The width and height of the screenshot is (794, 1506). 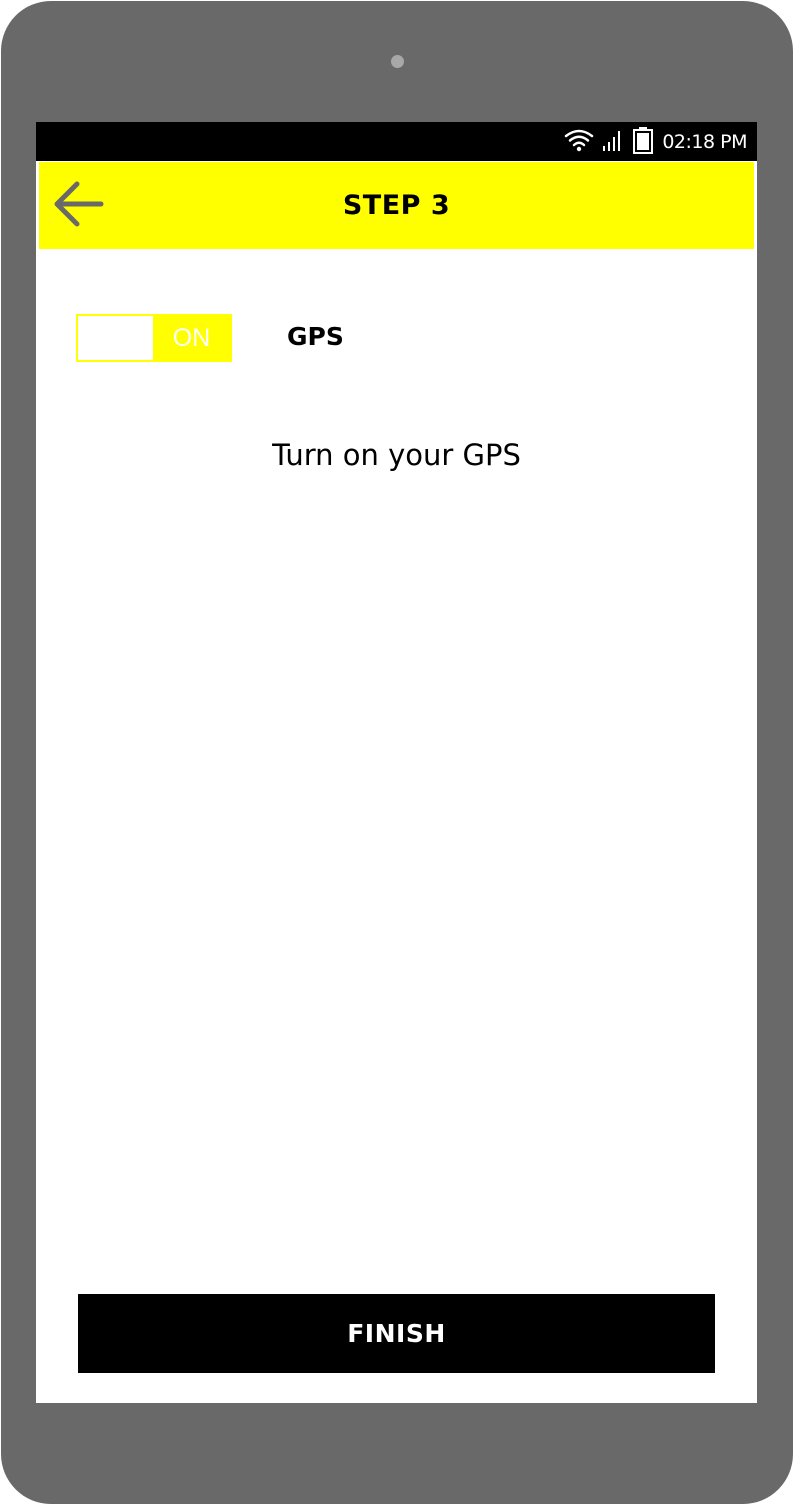 What do you see at coordinates (643, 142) in the screenshot?
I see `battery-icon` at bounding box center [643, 142].